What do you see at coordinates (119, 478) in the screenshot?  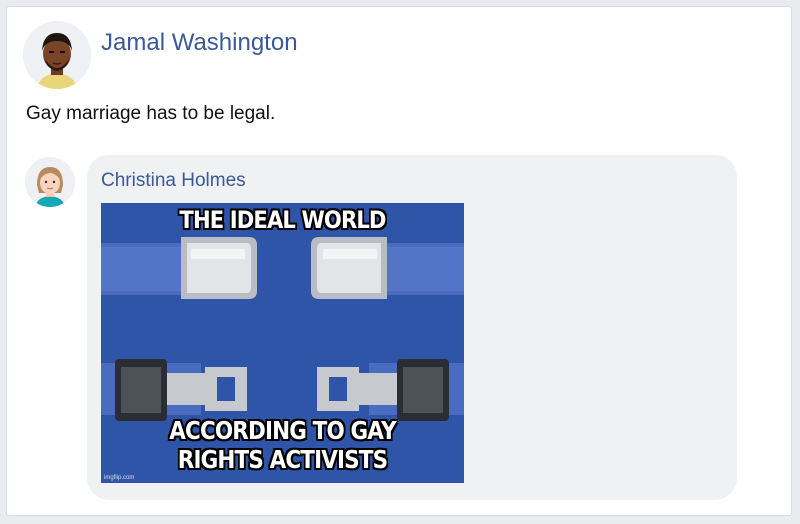 I see `meme-watermark: imgflip.com` at bounding box center [119, 478].